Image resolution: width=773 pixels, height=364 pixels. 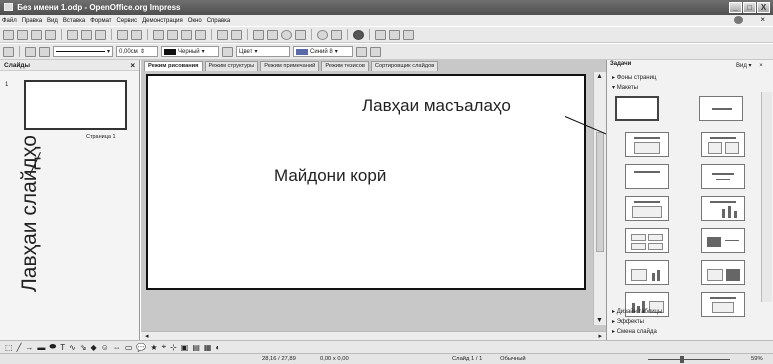 What do you see at coordinates (404, 66) in the screenshot?
I see `tab-slide-sorter: Сортировщик слайдов` at bounding box center [404, 66].